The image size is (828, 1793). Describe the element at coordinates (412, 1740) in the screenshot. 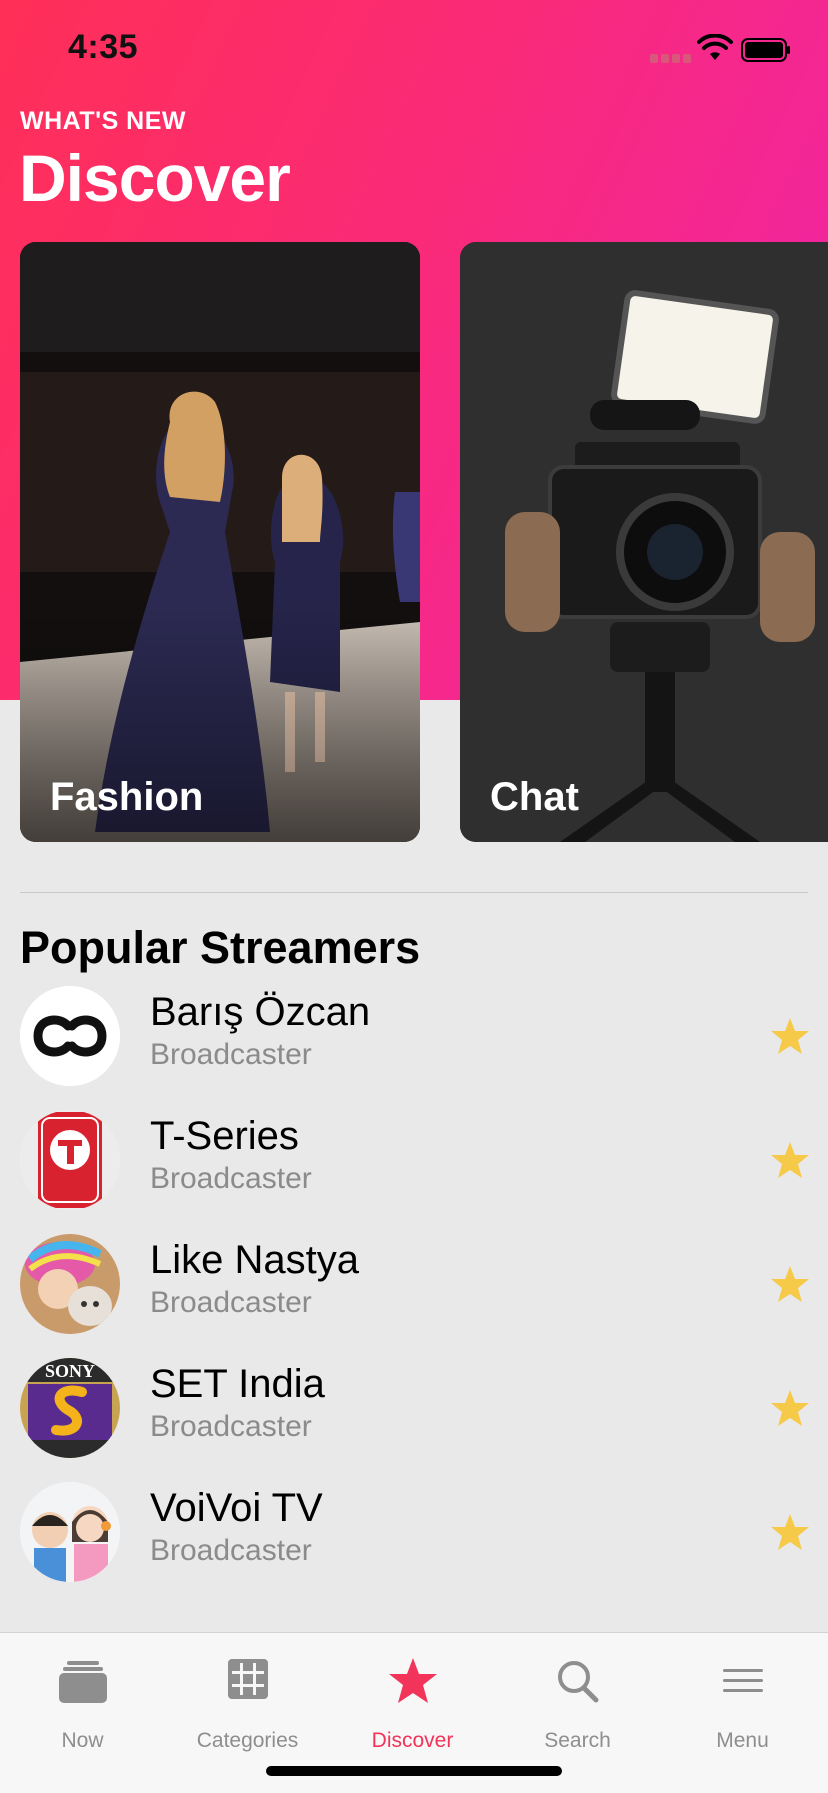

I see `tab-label: Discover` at that location.